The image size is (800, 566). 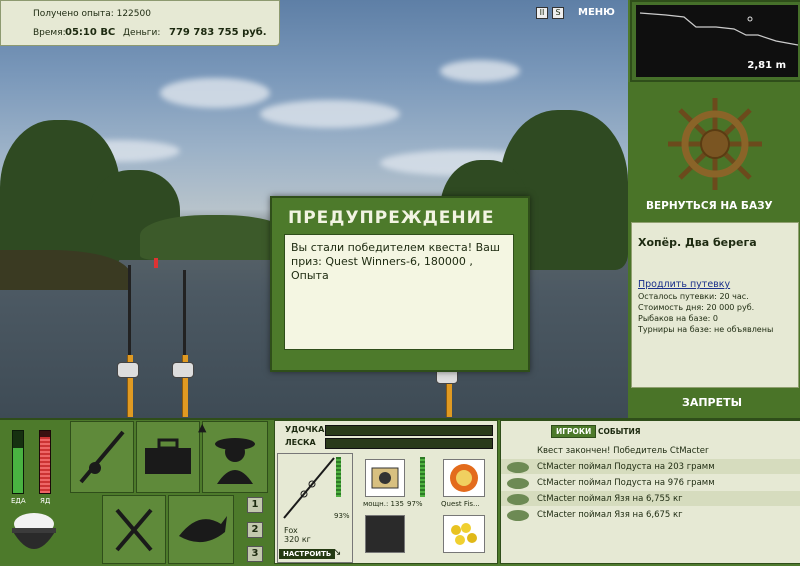 I want to click on food-meter, so click(x=18, y=462).